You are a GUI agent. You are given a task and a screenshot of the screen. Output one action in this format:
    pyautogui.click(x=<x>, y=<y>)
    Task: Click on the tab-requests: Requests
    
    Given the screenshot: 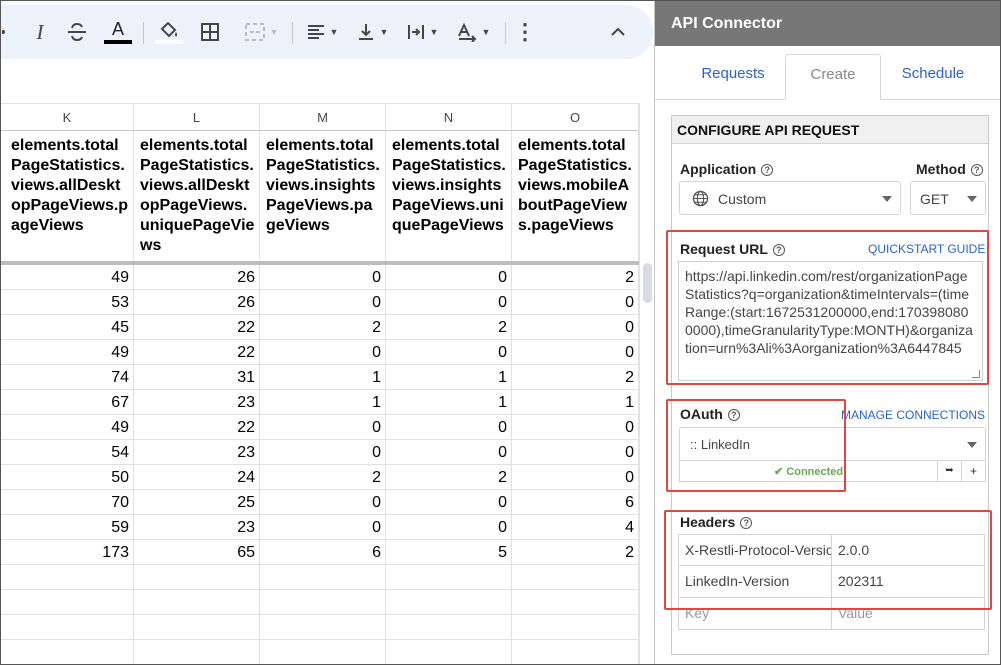 What is the action you would take?
    pyautogui.click(x=733, y=77)
    